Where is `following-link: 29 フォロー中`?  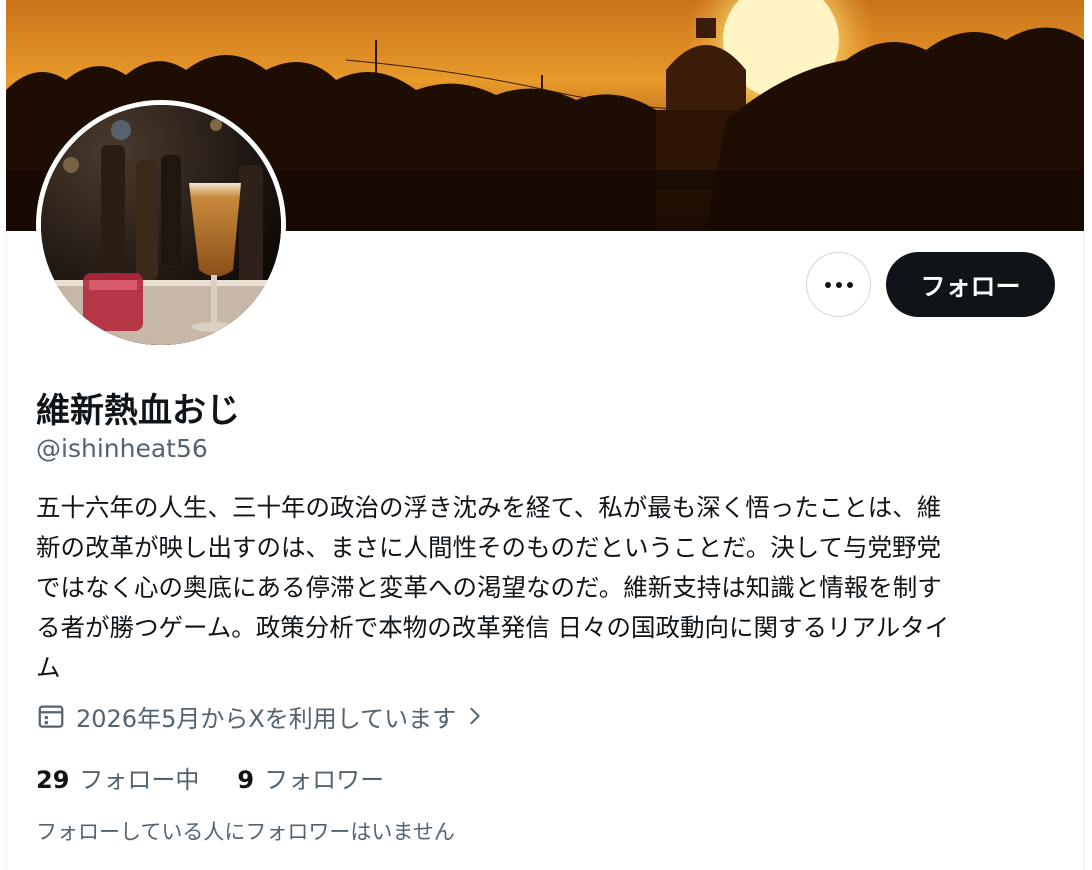
following-link: 29 フォロー中 is located at coordinates (117, 777).